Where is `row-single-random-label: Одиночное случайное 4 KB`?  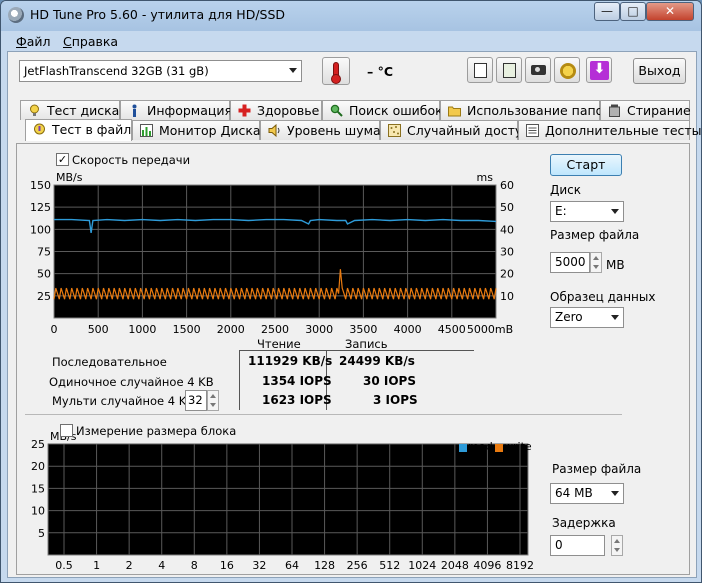 row-single-random-label: Одиночное случайное 4 KB is located at coordinates (131, 382).